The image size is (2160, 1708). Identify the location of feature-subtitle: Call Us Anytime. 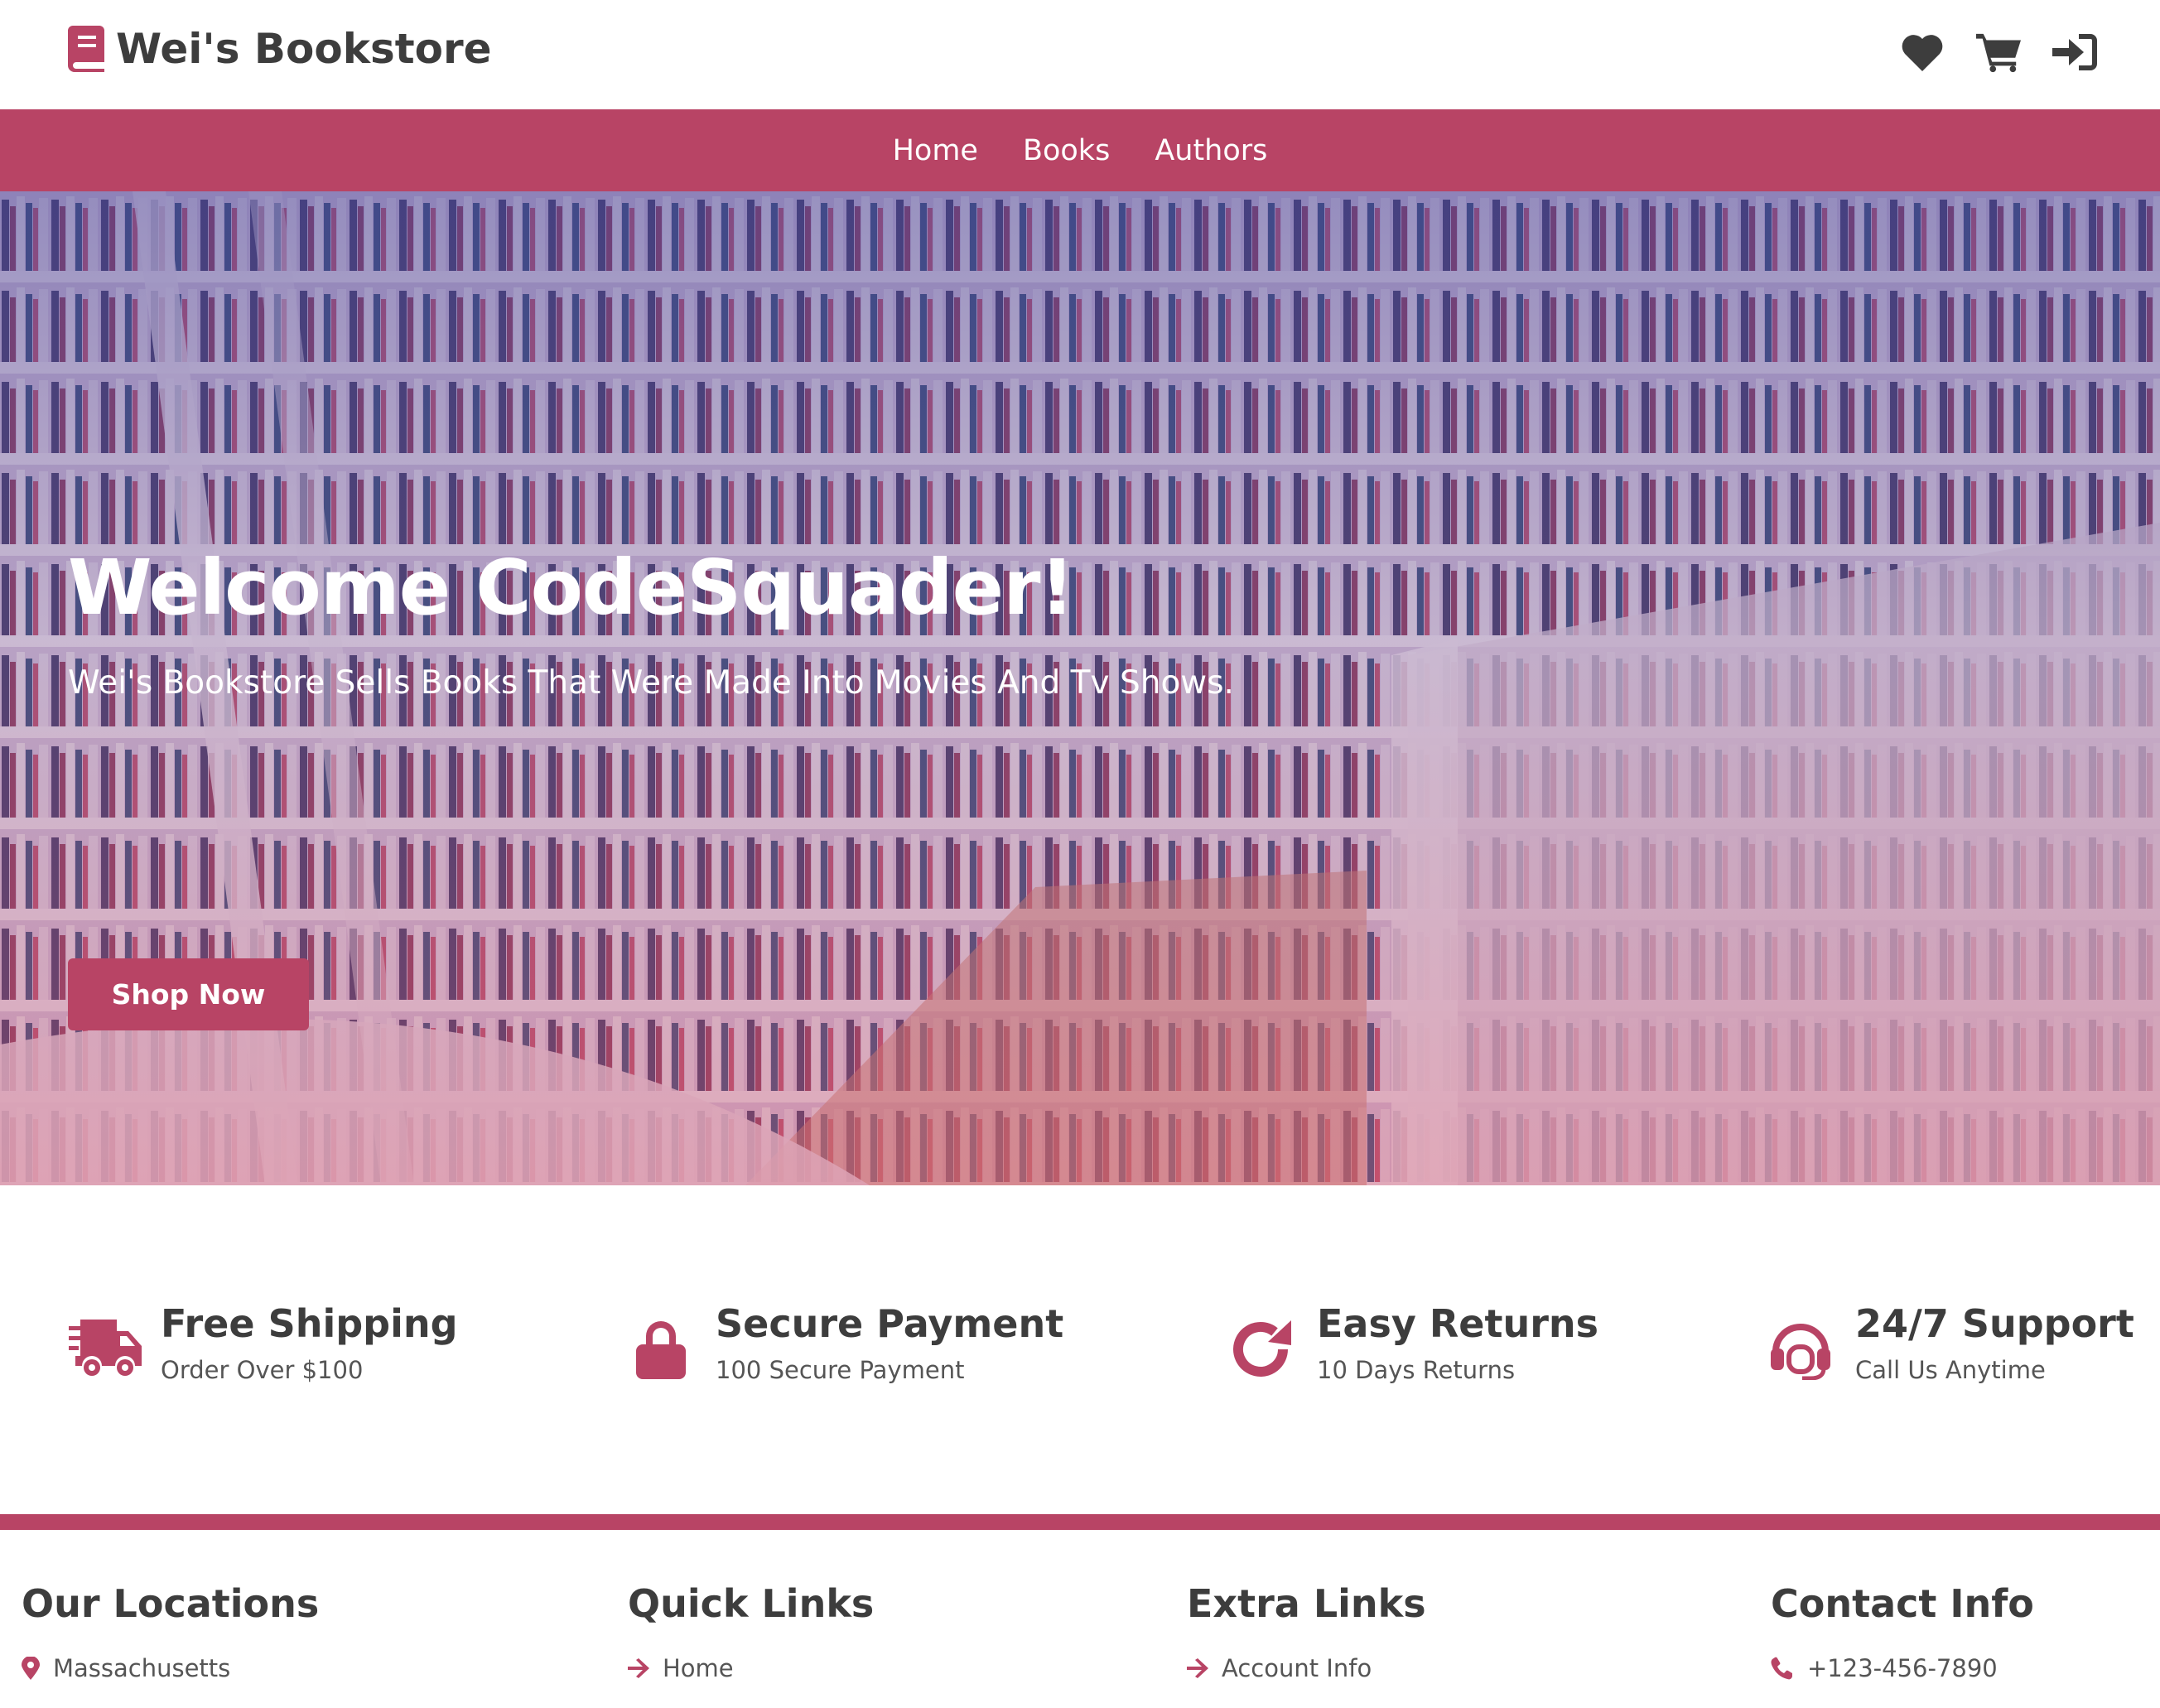
(1951, 1370).